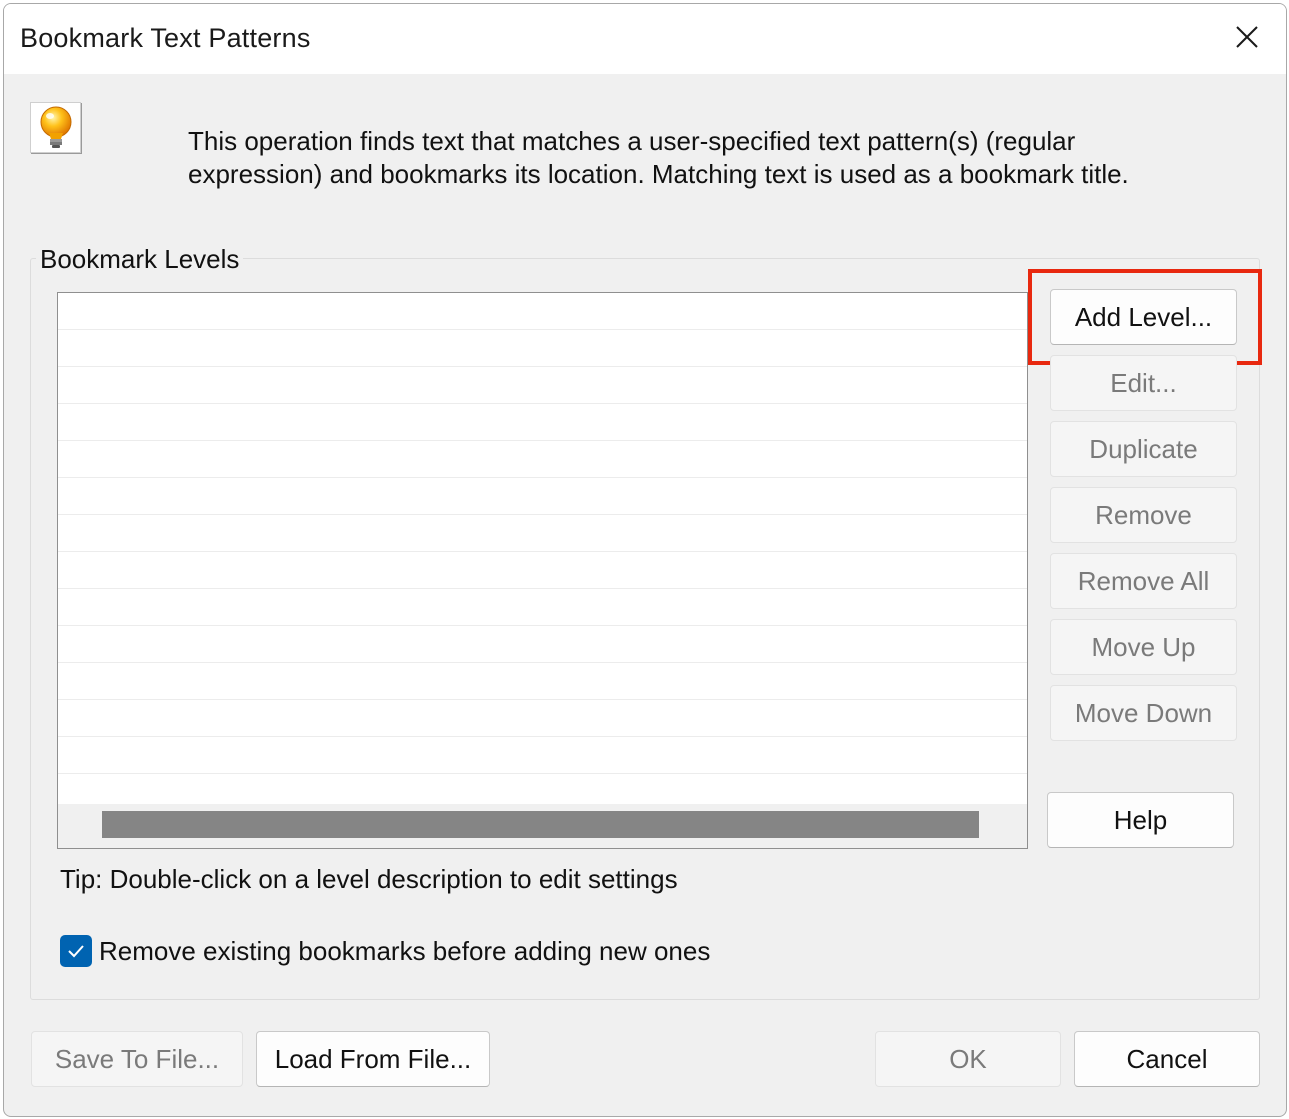 The height and width of the screenshot is (1119, 1289). Describe the element at coordinates (55, 127) in the screenshot. I see `lightbulb-icon` at that location.